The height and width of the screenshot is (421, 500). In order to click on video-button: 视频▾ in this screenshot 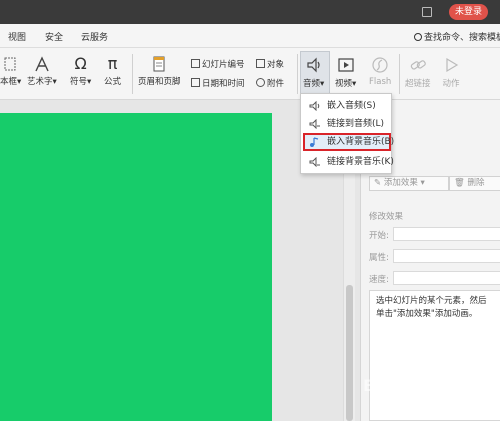, I will do `click(345, 72)`.